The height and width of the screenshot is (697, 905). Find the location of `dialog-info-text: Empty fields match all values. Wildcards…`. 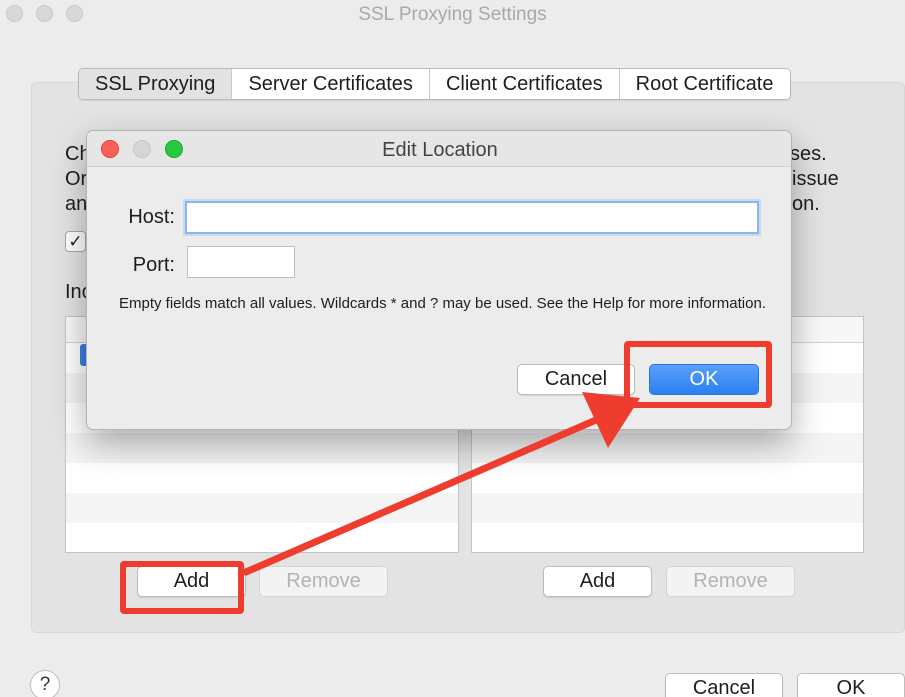

dialog-info-text: Empty fields match all values. Wildcards… is located at coordinates (442, 303).